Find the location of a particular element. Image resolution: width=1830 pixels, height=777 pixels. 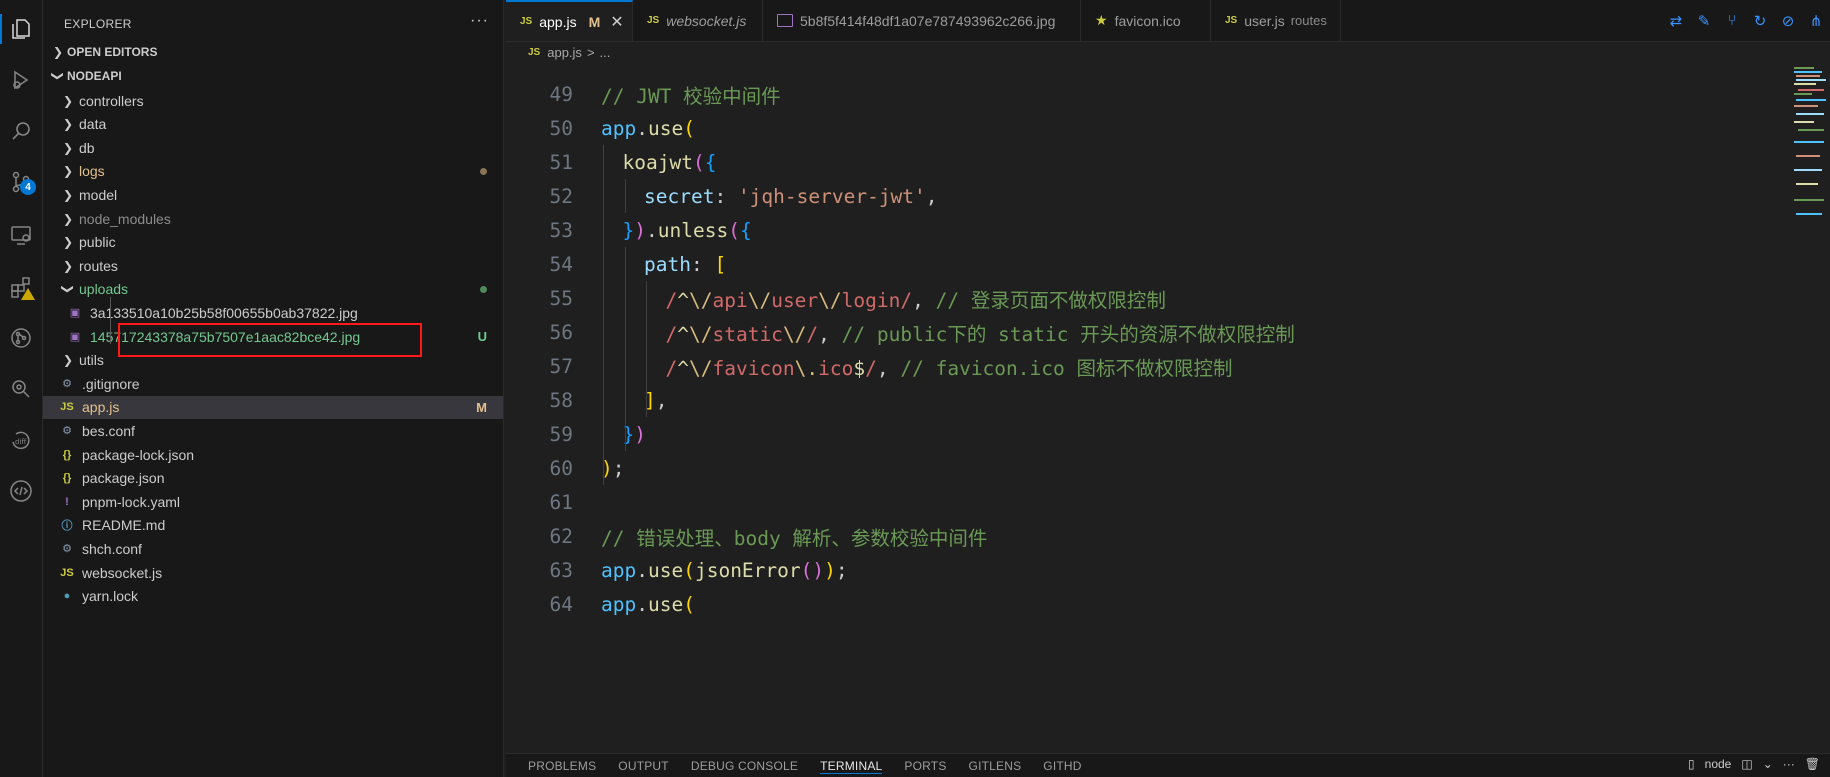

tree-item-label: package.json is located at coordinates (123, 478).